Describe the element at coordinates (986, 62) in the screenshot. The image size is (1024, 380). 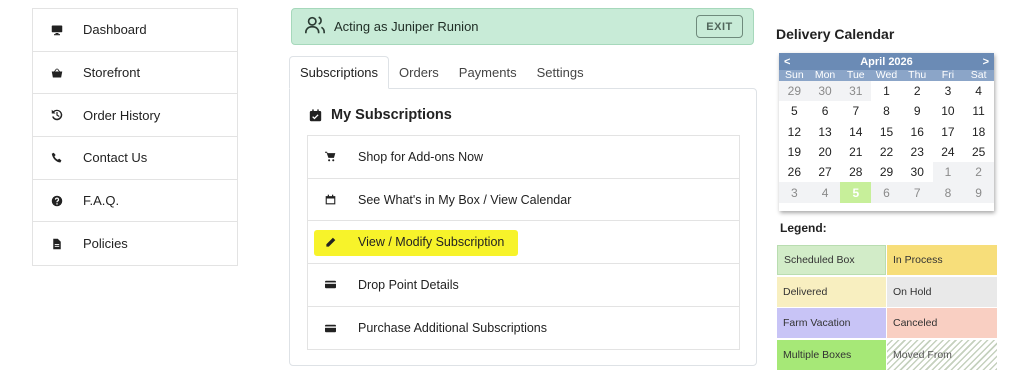
I see `next-month-button: >` at that location.